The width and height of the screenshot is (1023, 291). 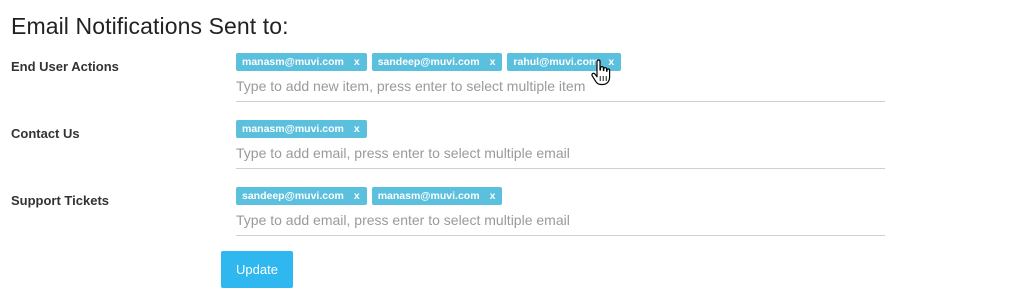 I want to click on update-button: Update, so click(x=257, y=269).